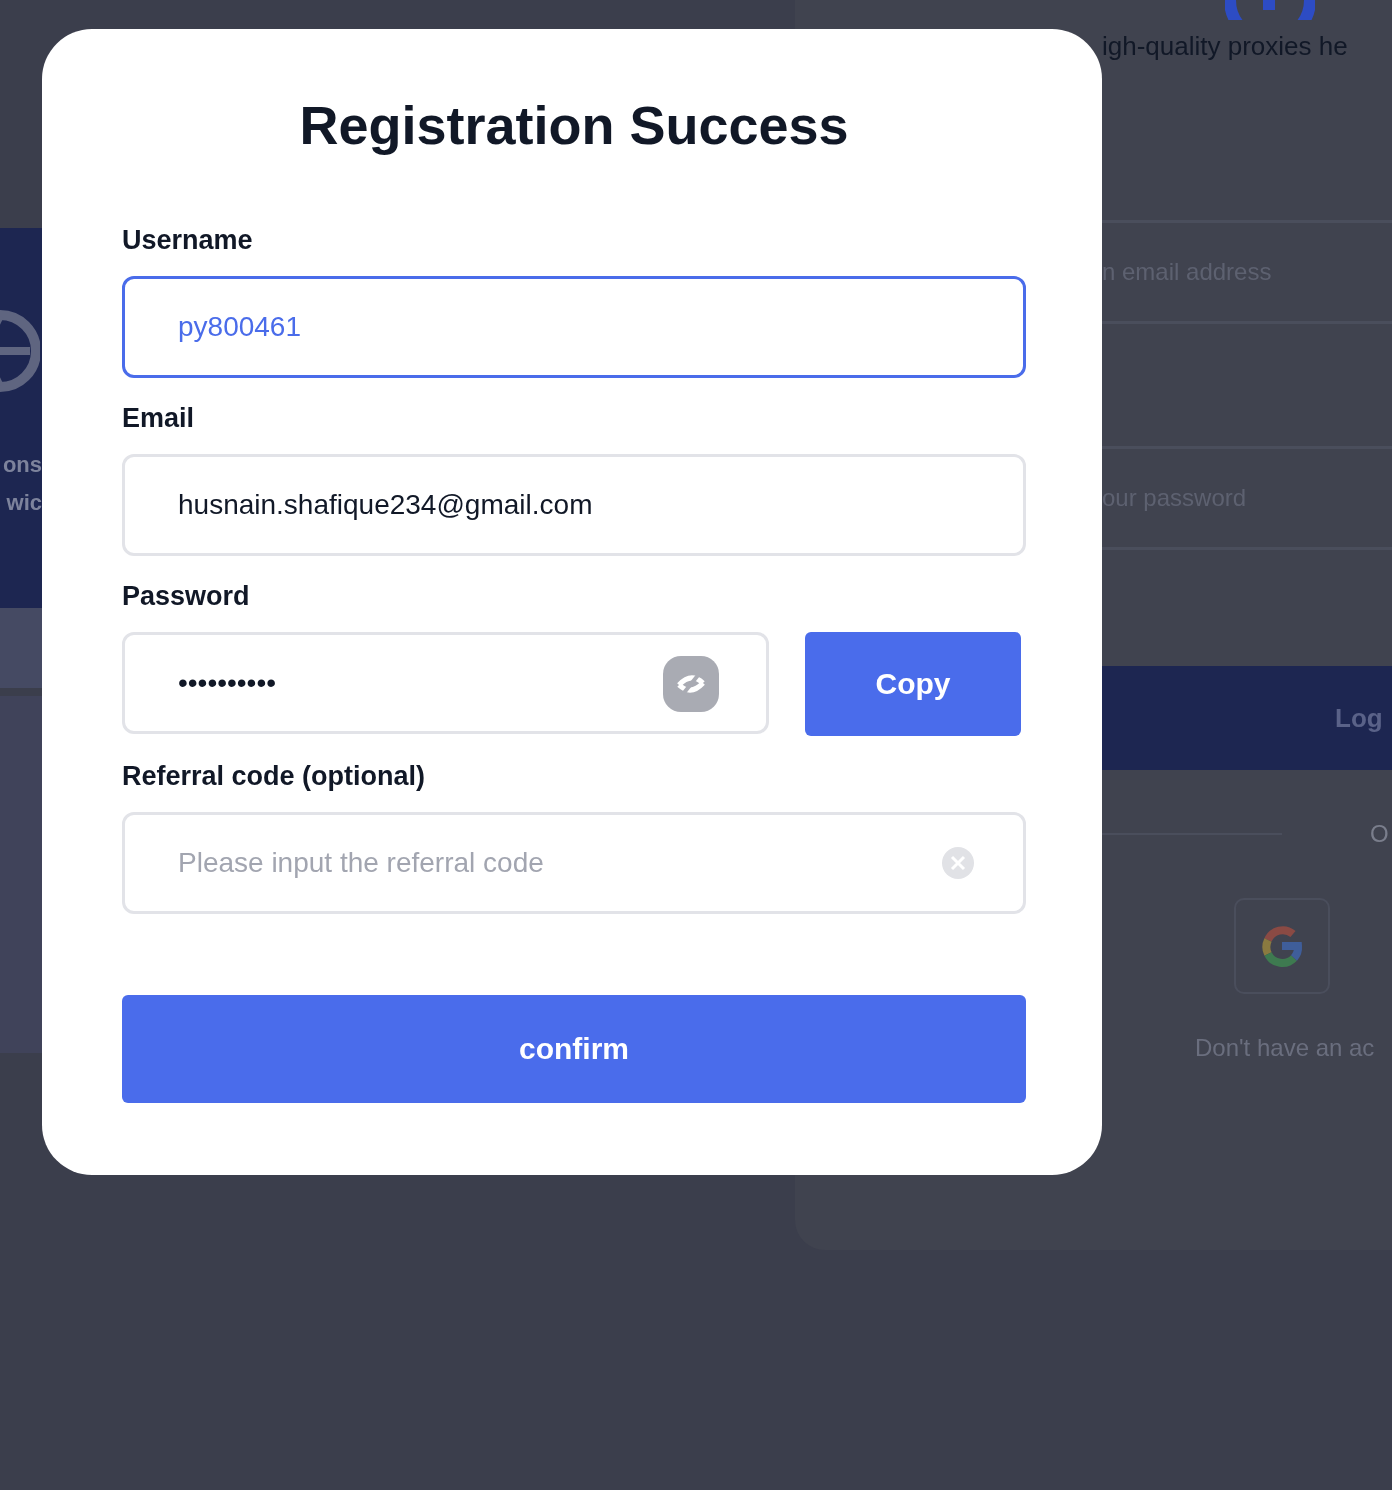 Image resolution: width=1392 pixels, height=1490 pixels. I want to click on field-label: Password, so click(186, 596).